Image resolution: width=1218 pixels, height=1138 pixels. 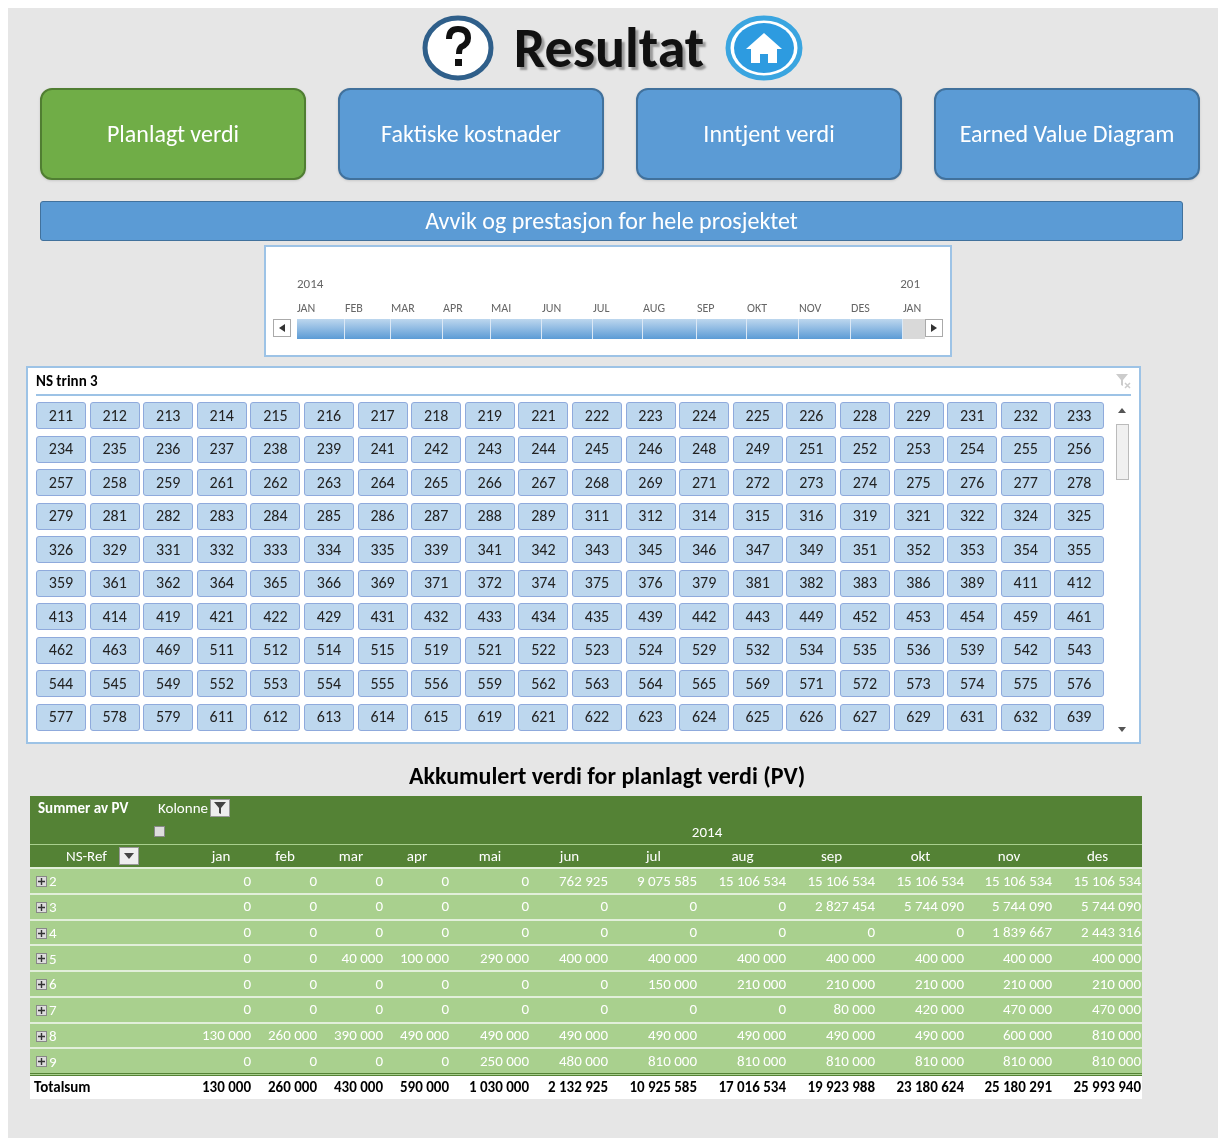 What do you see at coordinates (864, 415) in the screenshot?
I see `slicer-item: 228` at bounding box center [864, 415].